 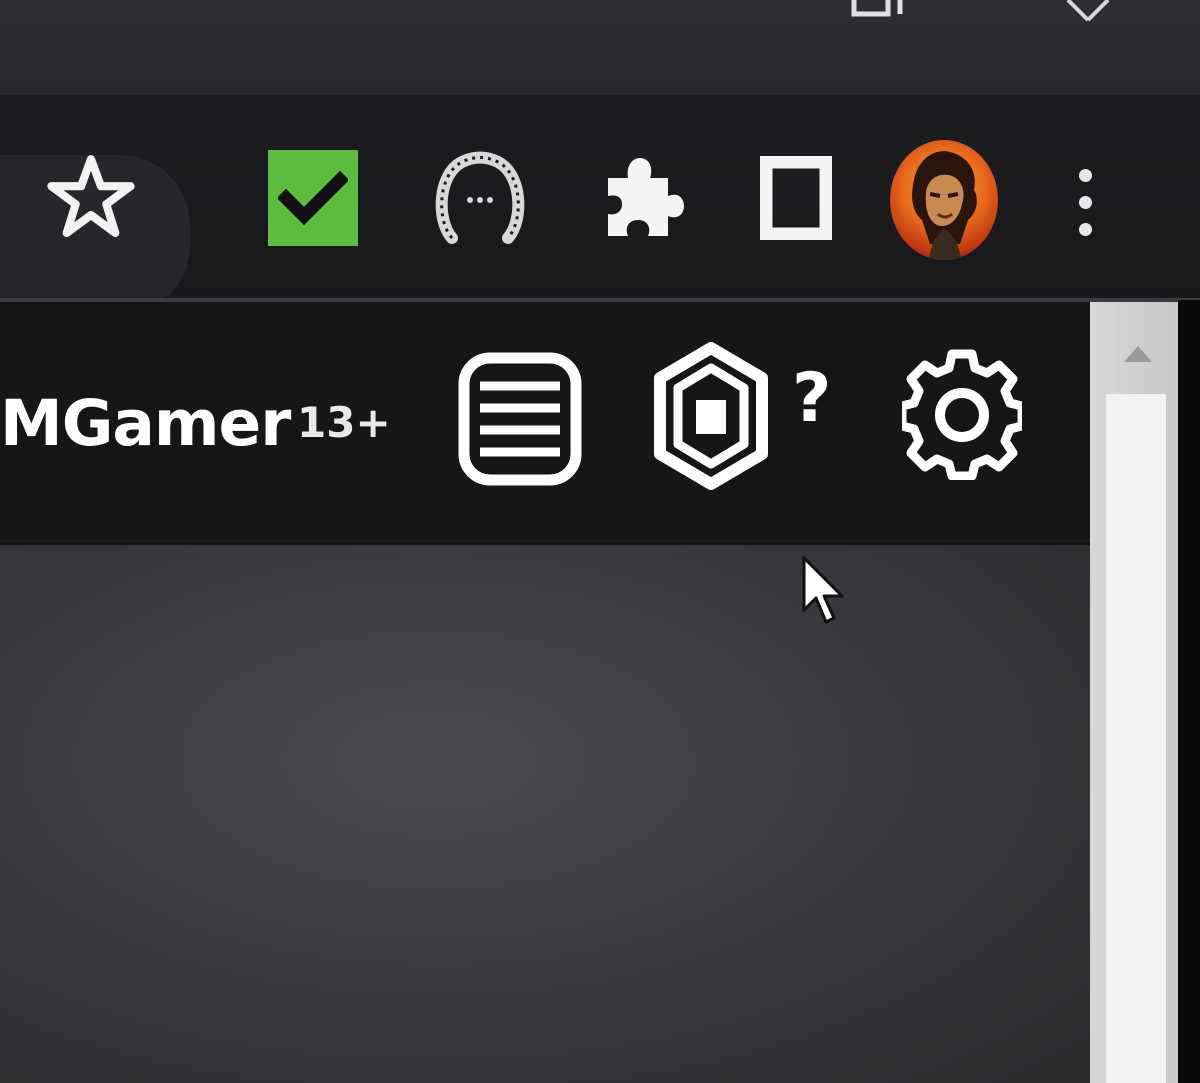 I want to click on close-window-icon, so click(x=1088, y=12).